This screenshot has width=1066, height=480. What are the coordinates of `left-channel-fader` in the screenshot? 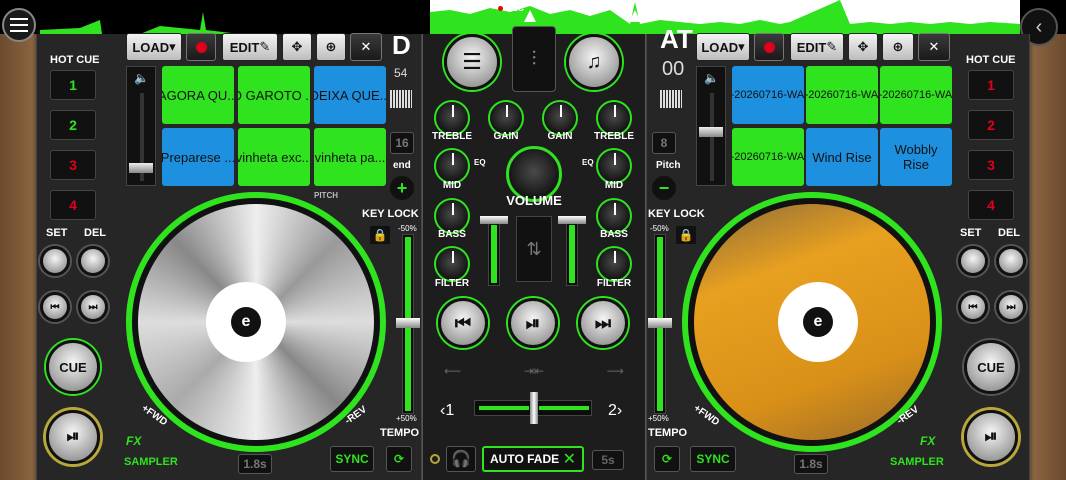 It's located at (494, 253).